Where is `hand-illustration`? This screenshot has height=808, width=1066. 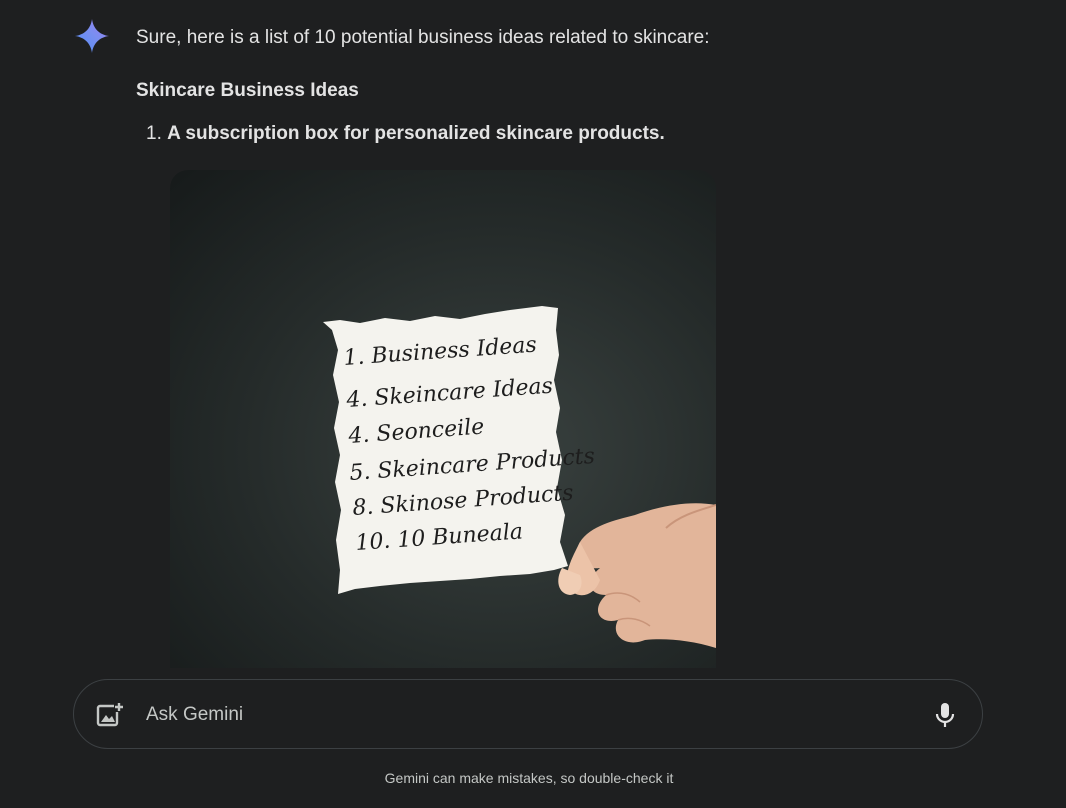
hand-illustration is located at coordinates (637, 575).